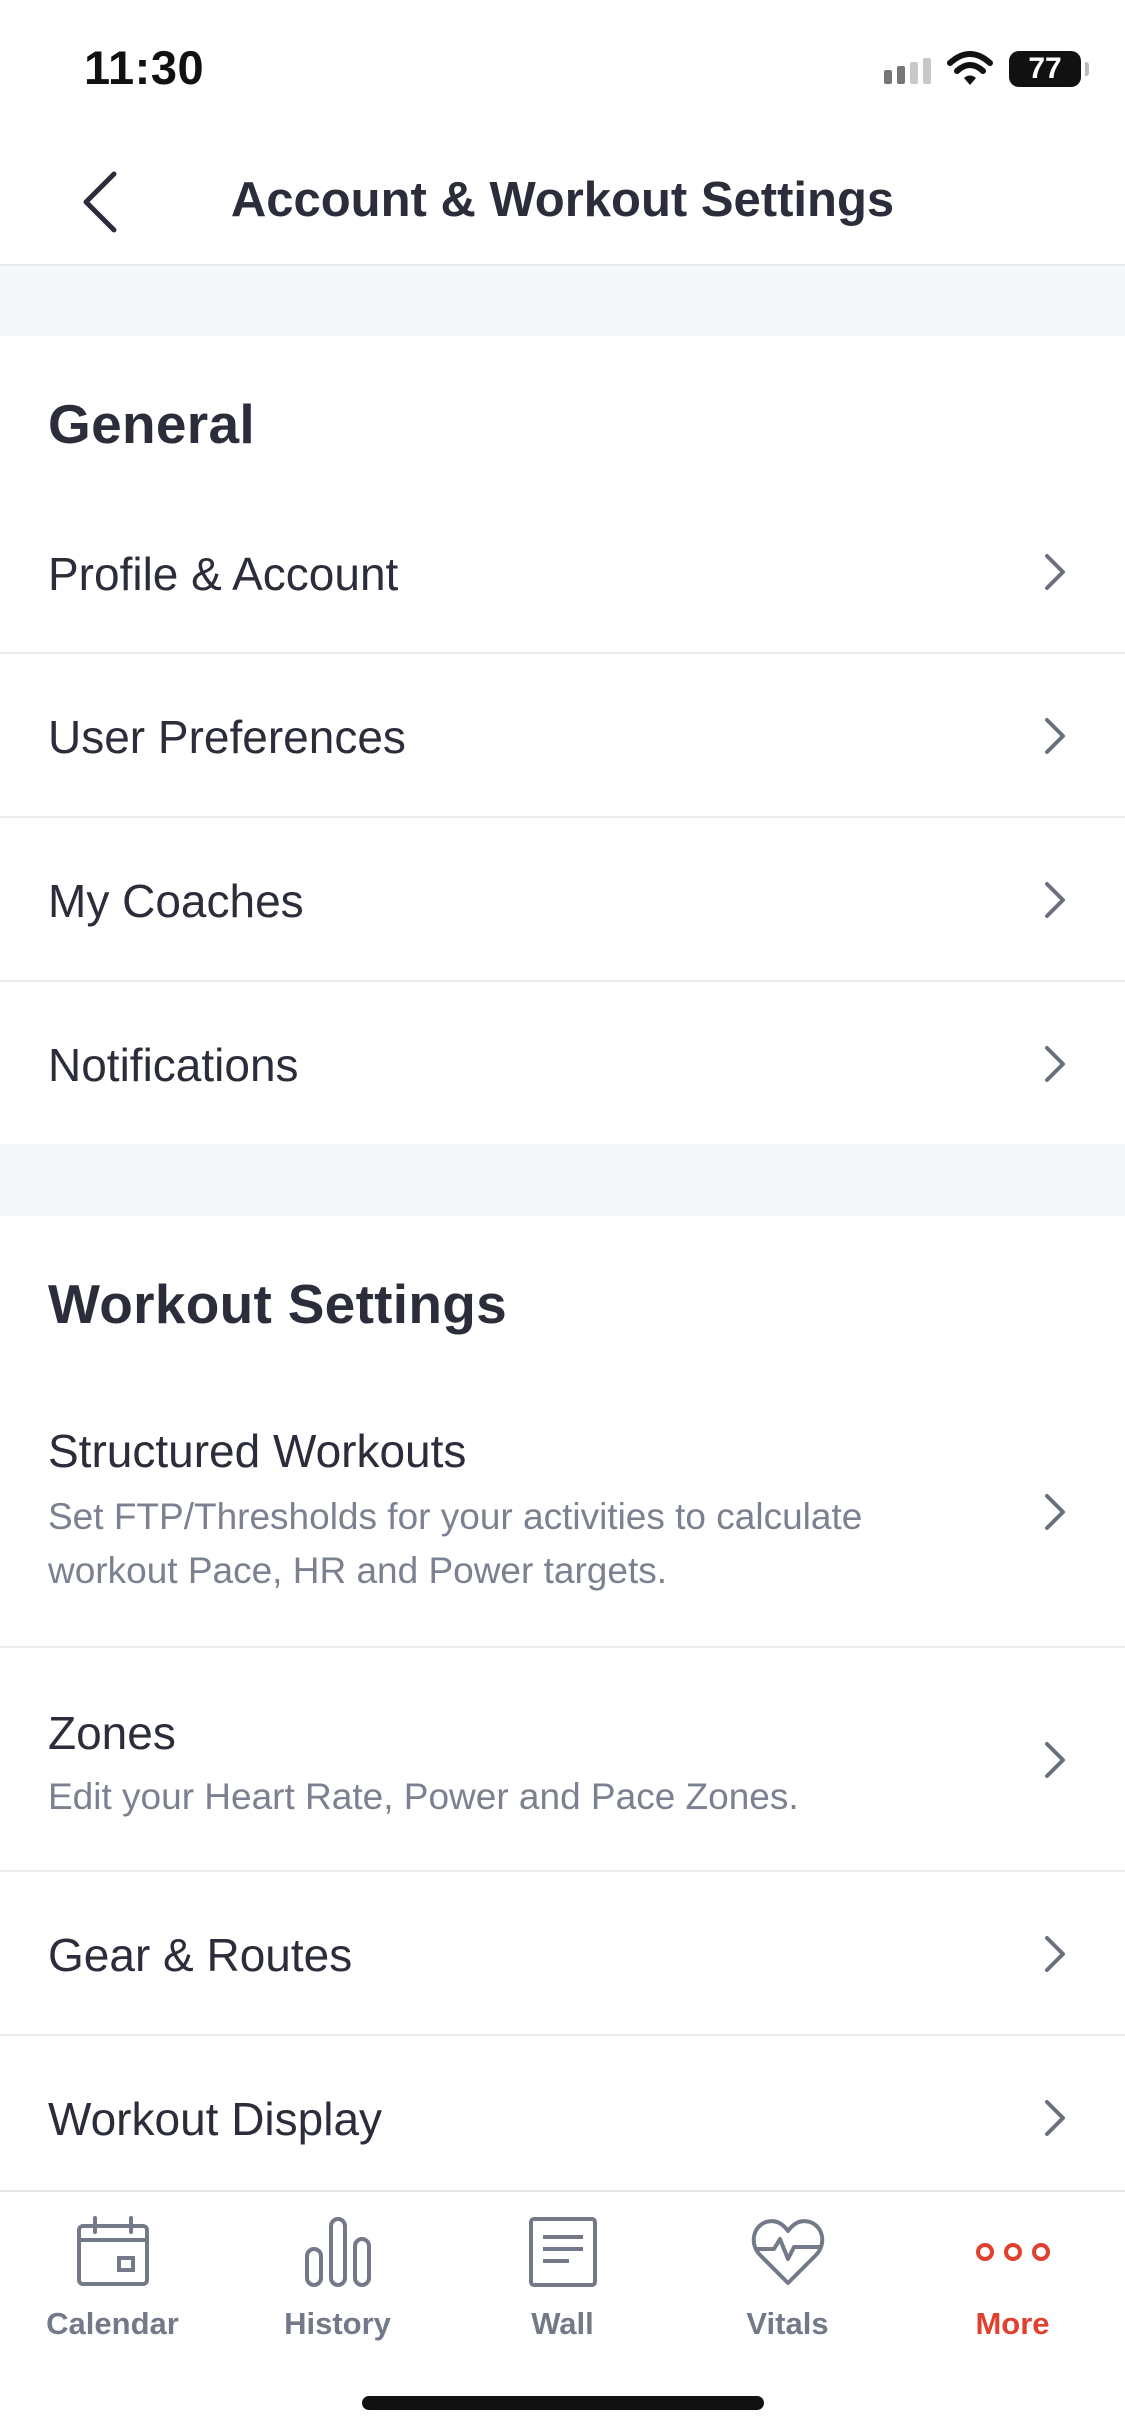 The height and width of the screenshot is (2436, 1125). What do you see at coordinates (1012, 2323) in the screenshot?
I see `tab-label: More` at bounding box center [1012, 2323].